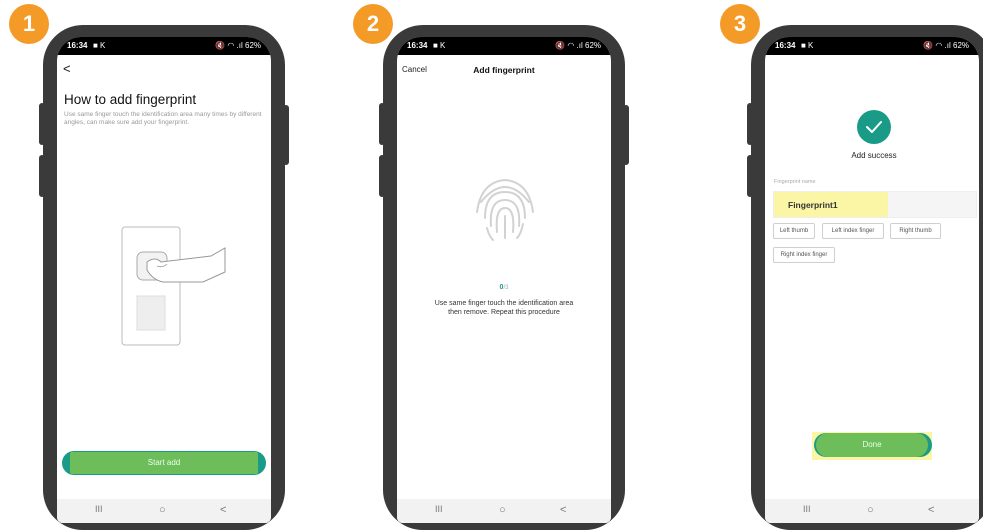 The image size is (983, 530). I want to click on fingerprint-name-value: Fingerprint1, so click(813, 205).